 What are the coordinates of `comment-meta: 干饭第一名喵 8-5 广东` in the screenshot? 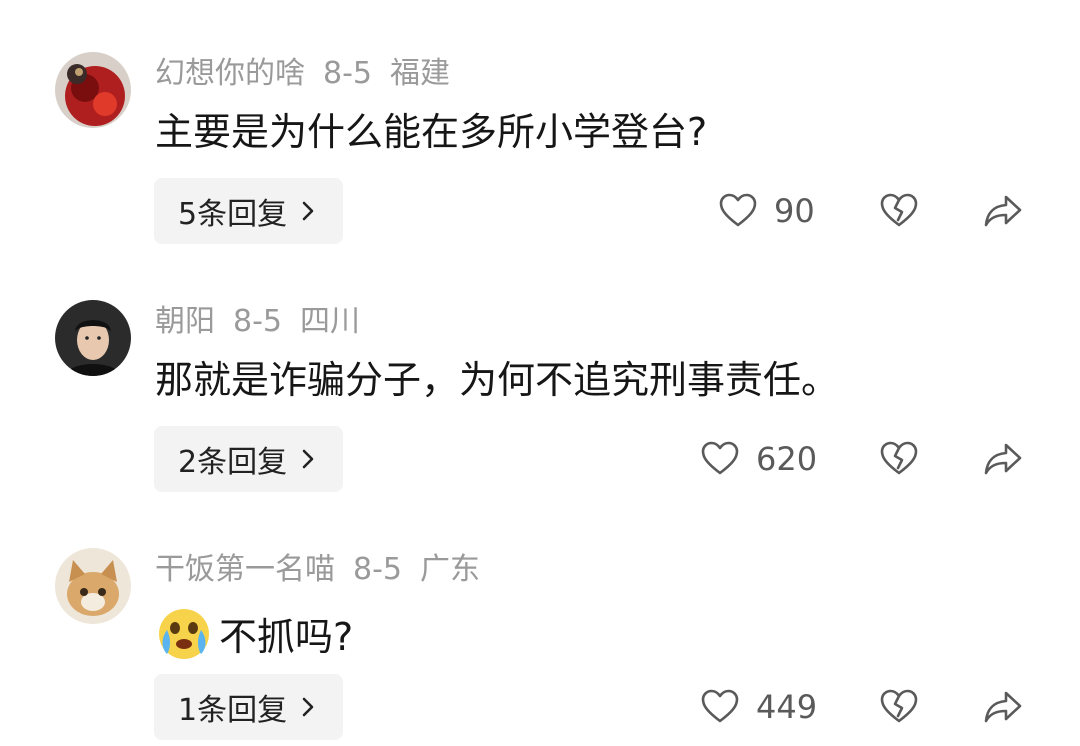 It's located at (326, 570).